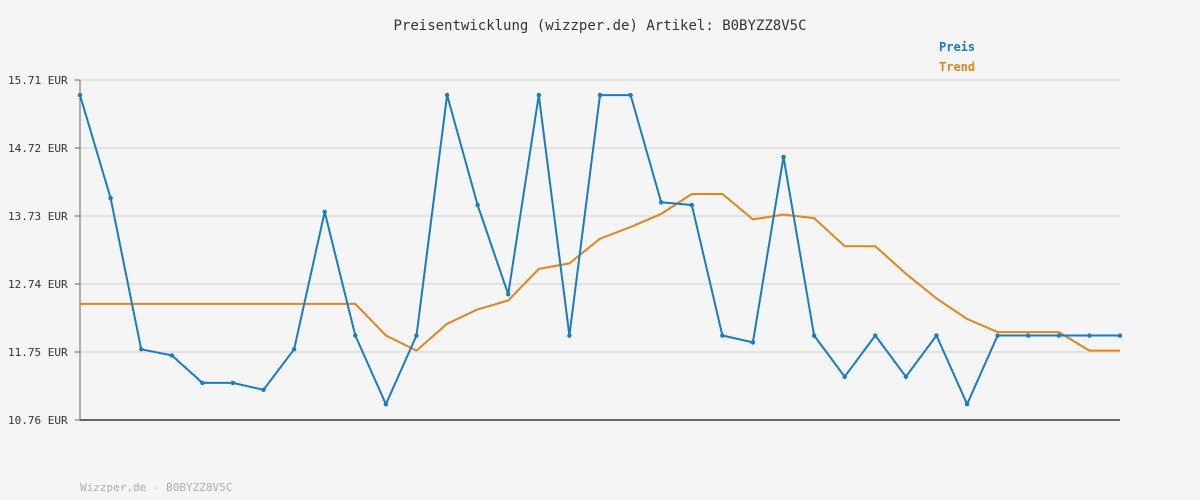  Describe the element at coordinates (38, 148) in the screenshot. I see `y-tick-label: 14.72 EUR` at that location.